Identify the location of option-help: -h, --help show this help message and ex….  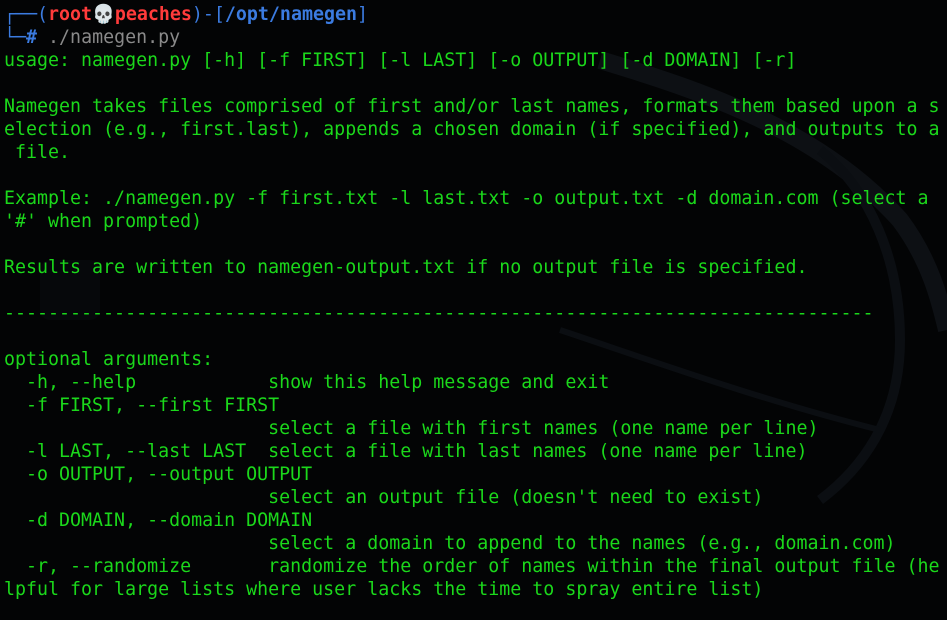
(307, 382).